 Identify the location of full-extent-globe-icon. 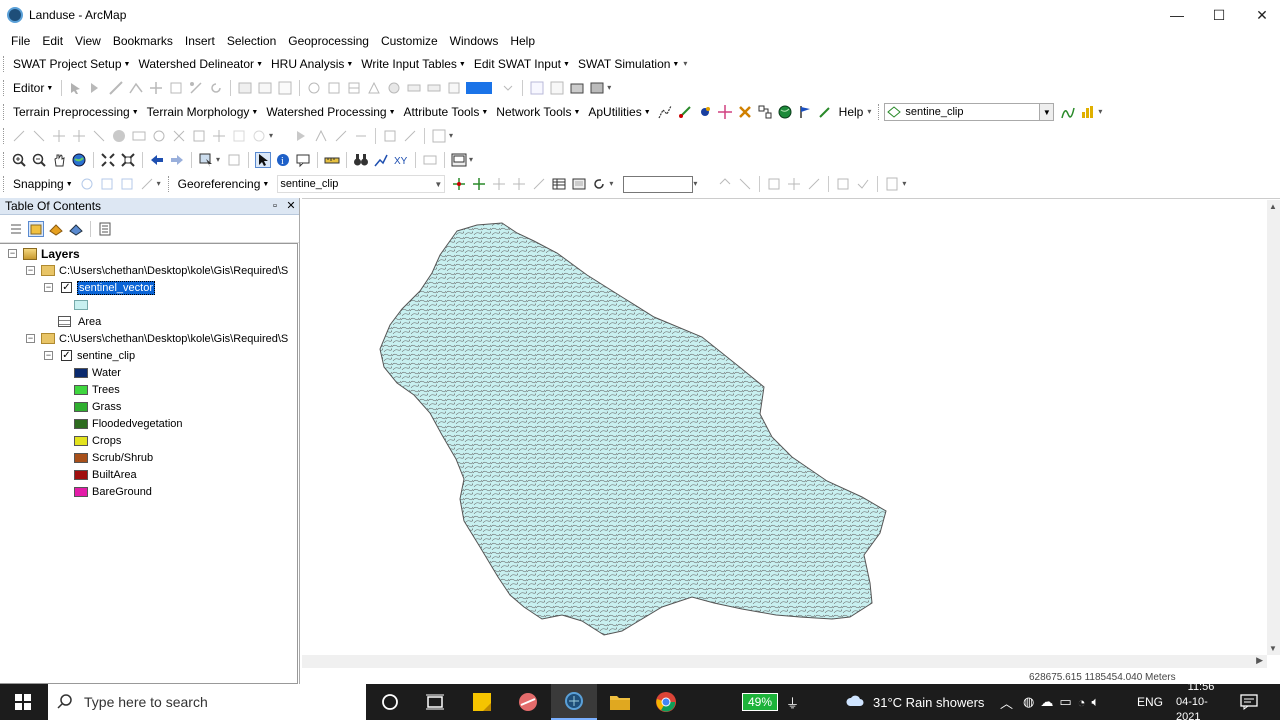
(79, 160).